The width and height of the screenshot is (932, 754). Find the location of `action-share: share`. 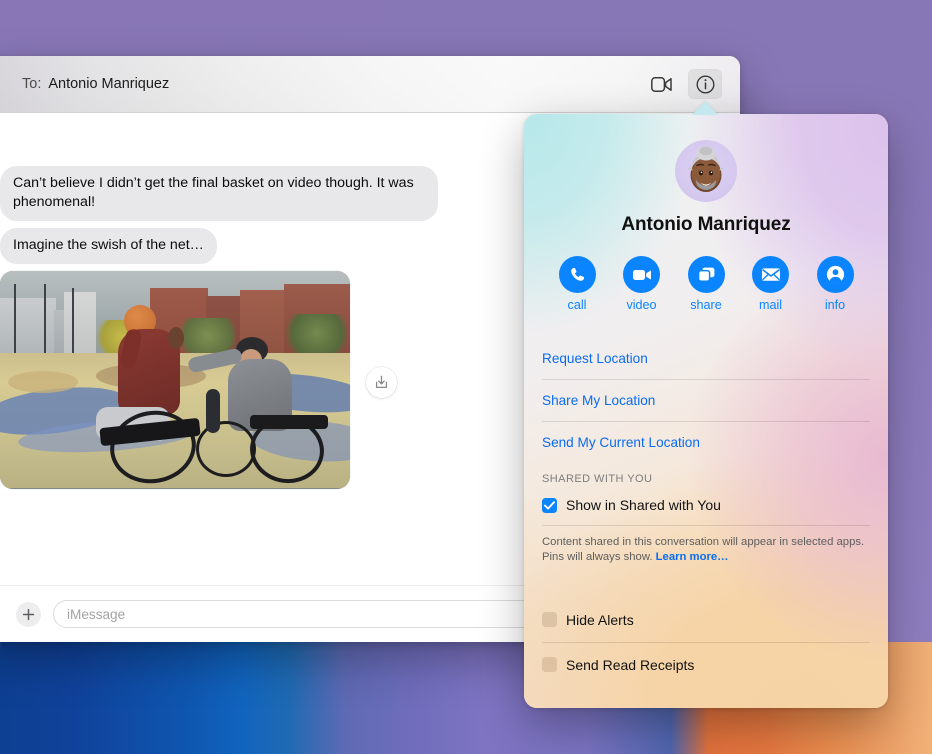

action-share: share is located at coordinates (706, 284).